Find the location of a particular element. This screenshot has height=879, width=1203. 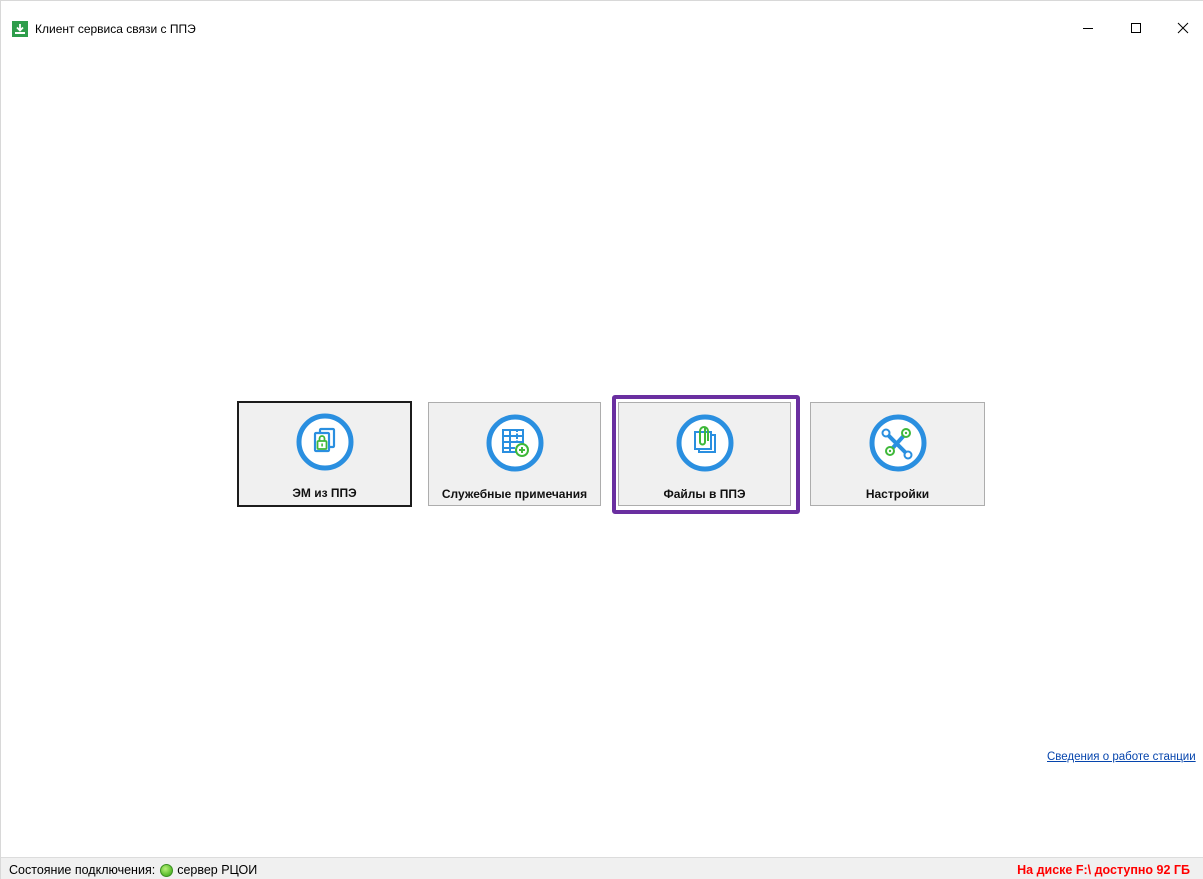

close-button is located at coordinates (1183, 30).